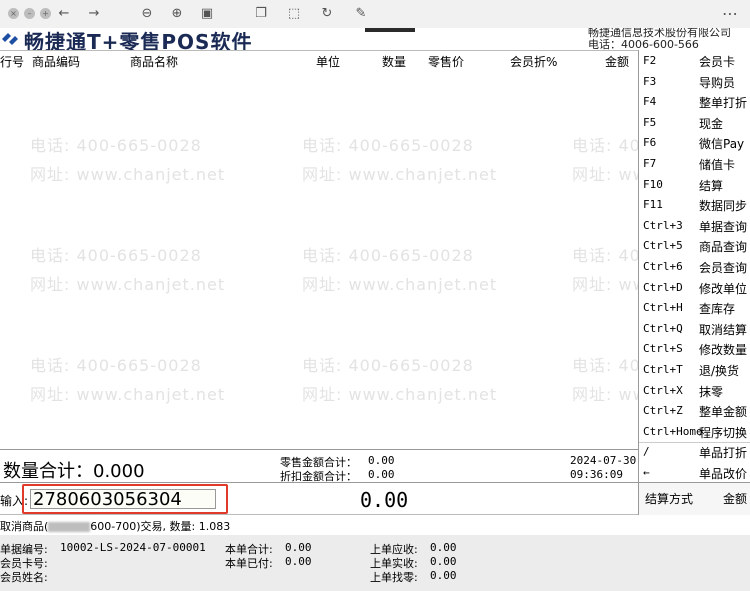  What do you see at coordinates (717, 165) in the screenshot?
I see `fkey-label: 储值卡` at bounding box center [717, 165].